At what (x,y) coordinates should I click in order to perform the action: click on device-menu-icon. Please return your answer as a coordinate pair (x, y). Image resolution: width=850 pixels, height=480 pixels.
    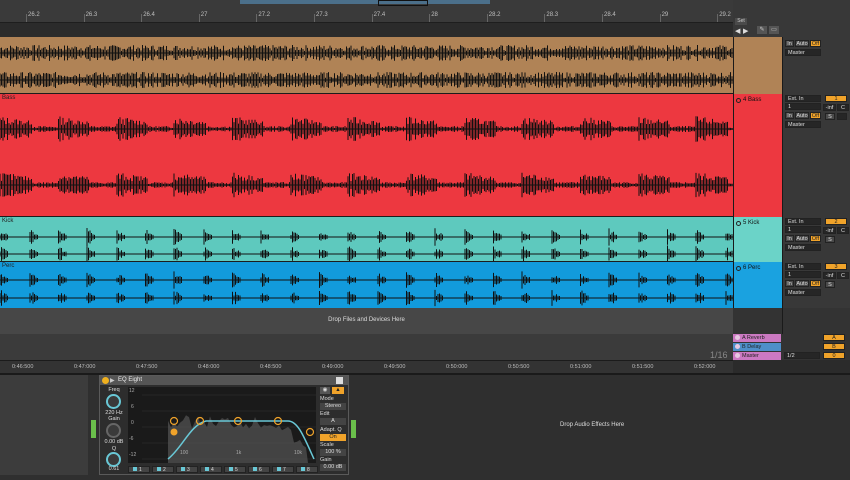
    Looking at the image, I should click on (339, 380).